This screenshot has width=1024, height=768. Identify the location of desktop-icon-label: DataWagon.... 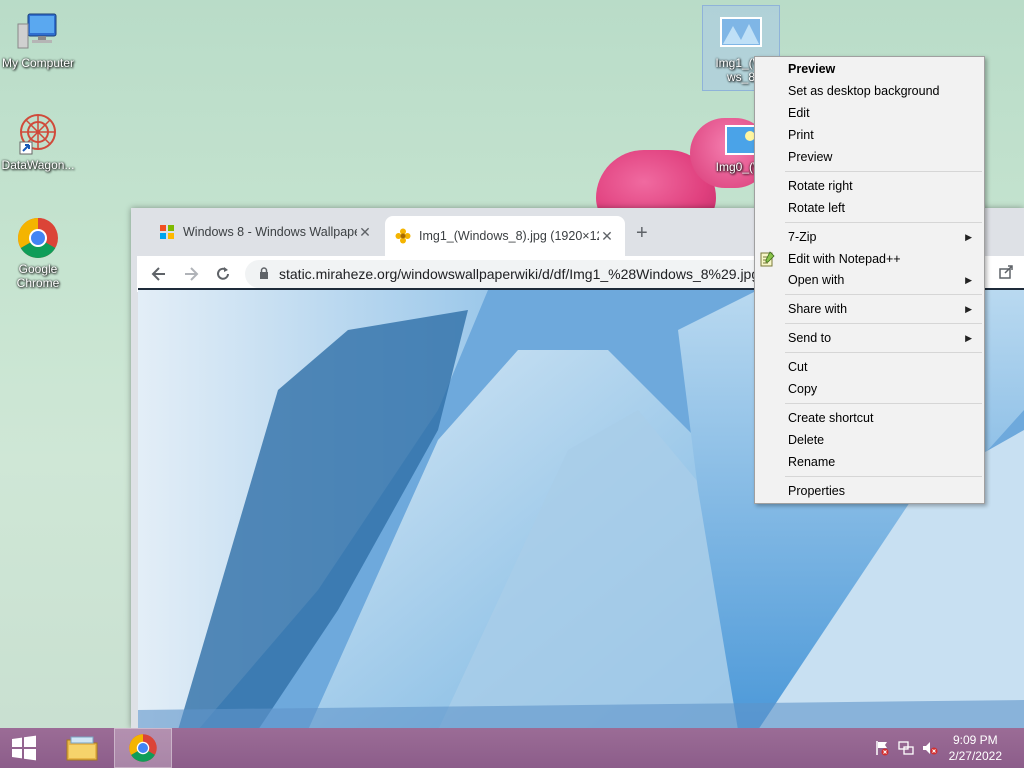
(38, 165).